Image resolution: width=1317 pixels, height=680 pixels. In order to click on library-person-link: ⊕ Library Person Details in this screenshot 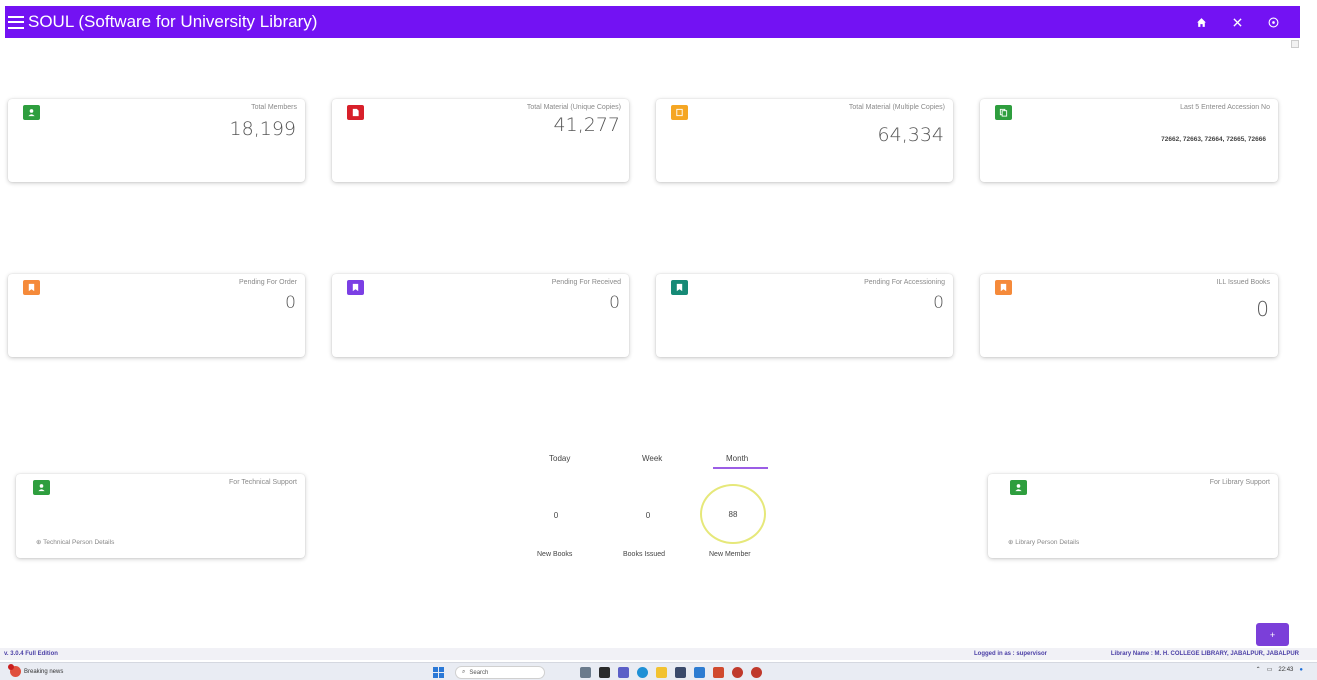, I will do `click(1043, 542)`.